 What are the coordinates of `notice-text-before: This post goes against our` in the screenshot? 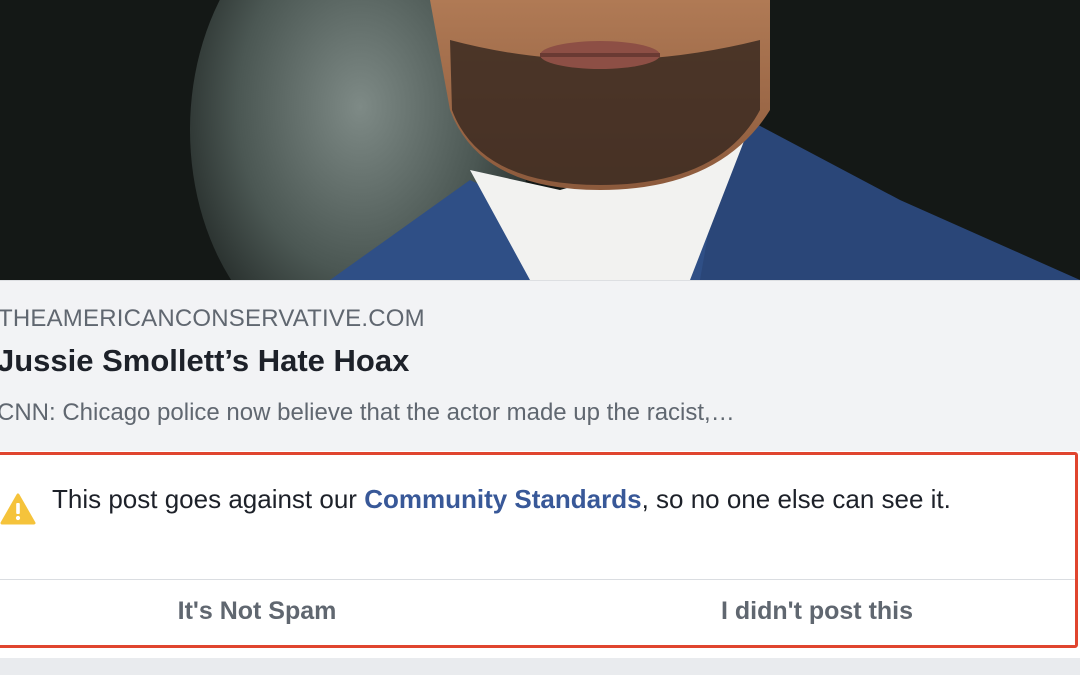 It's located at (208, 499).